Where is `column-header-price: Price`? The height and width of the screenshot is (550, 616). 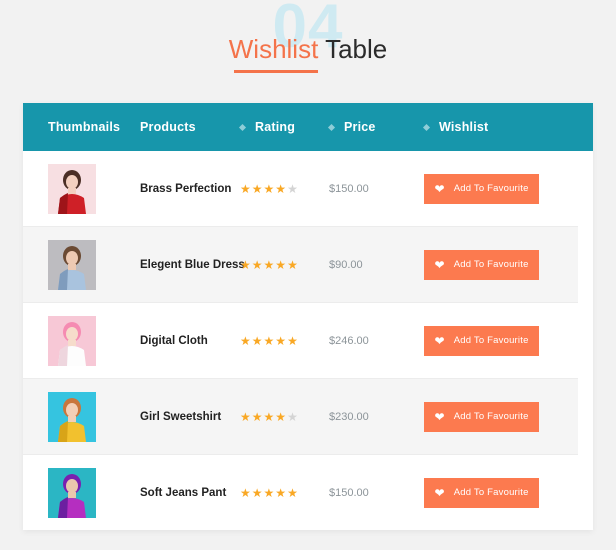 column-header-price: Price is located at coordinates (375, 127).